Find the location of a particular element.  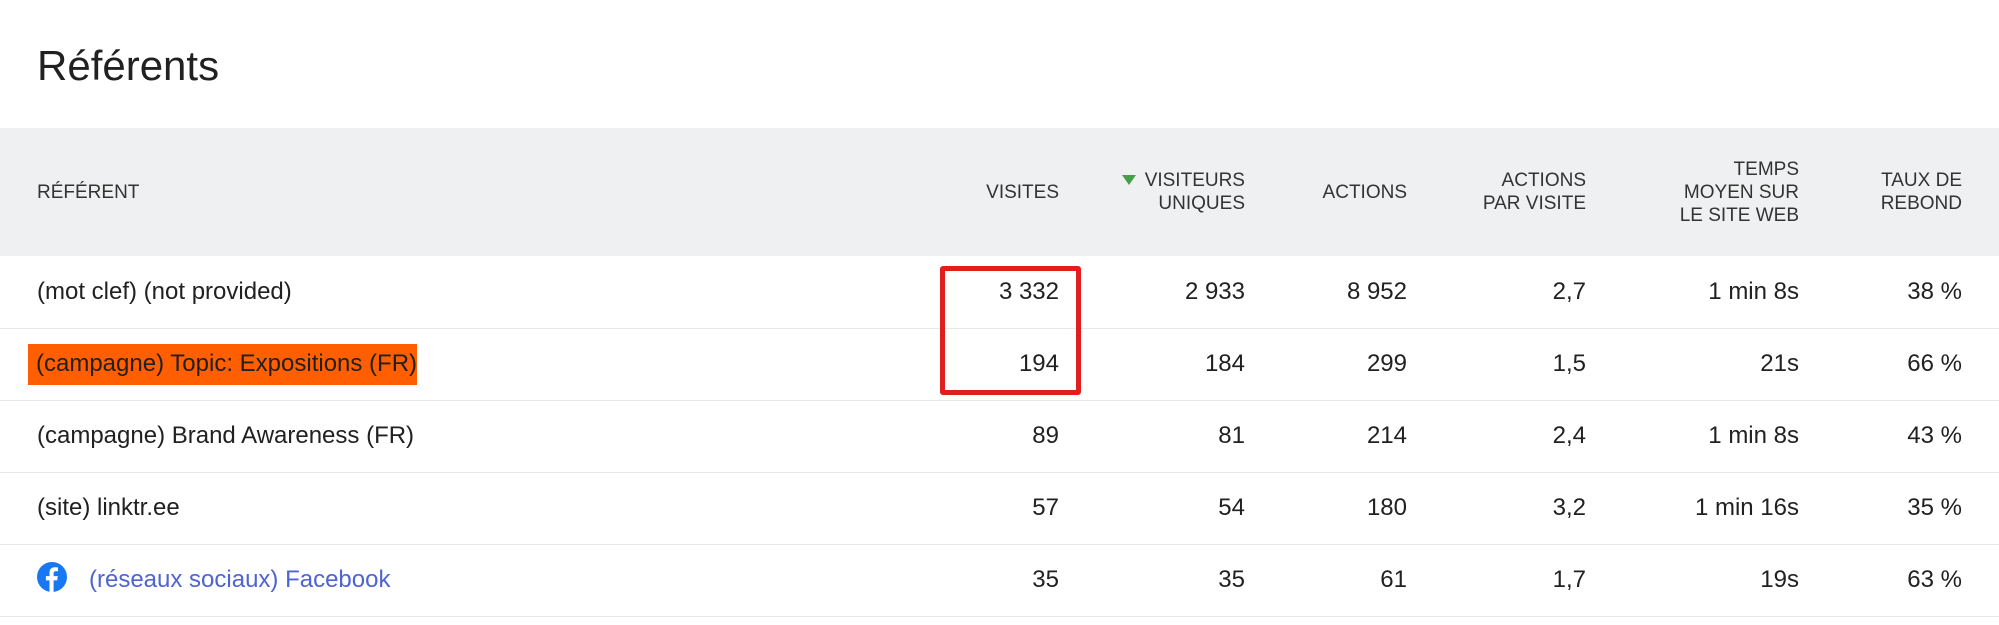

referrer-label: (campagne) Brand Awareness (FR) is located at coordinates (226, 435).